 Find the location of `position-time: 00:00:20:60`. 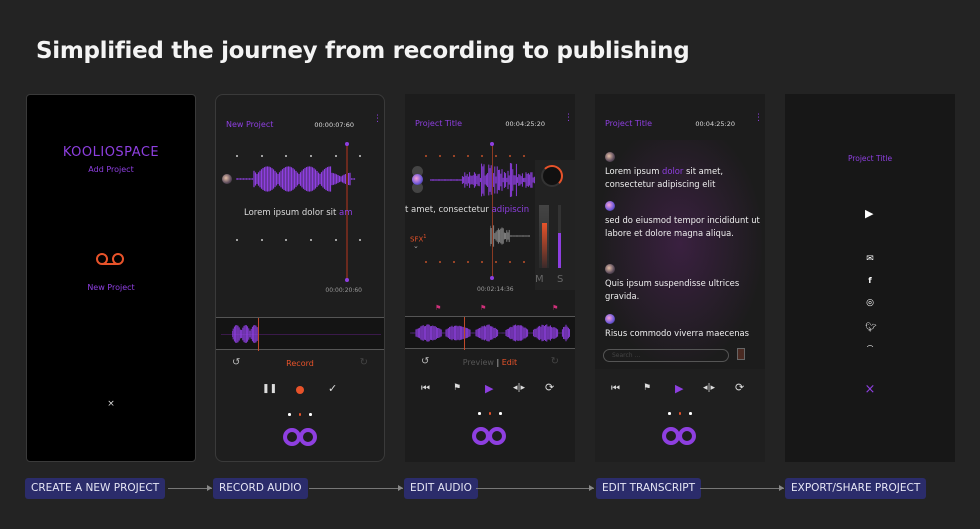

position-time: 00:00:20:60 is located at coordinates (343, 290).